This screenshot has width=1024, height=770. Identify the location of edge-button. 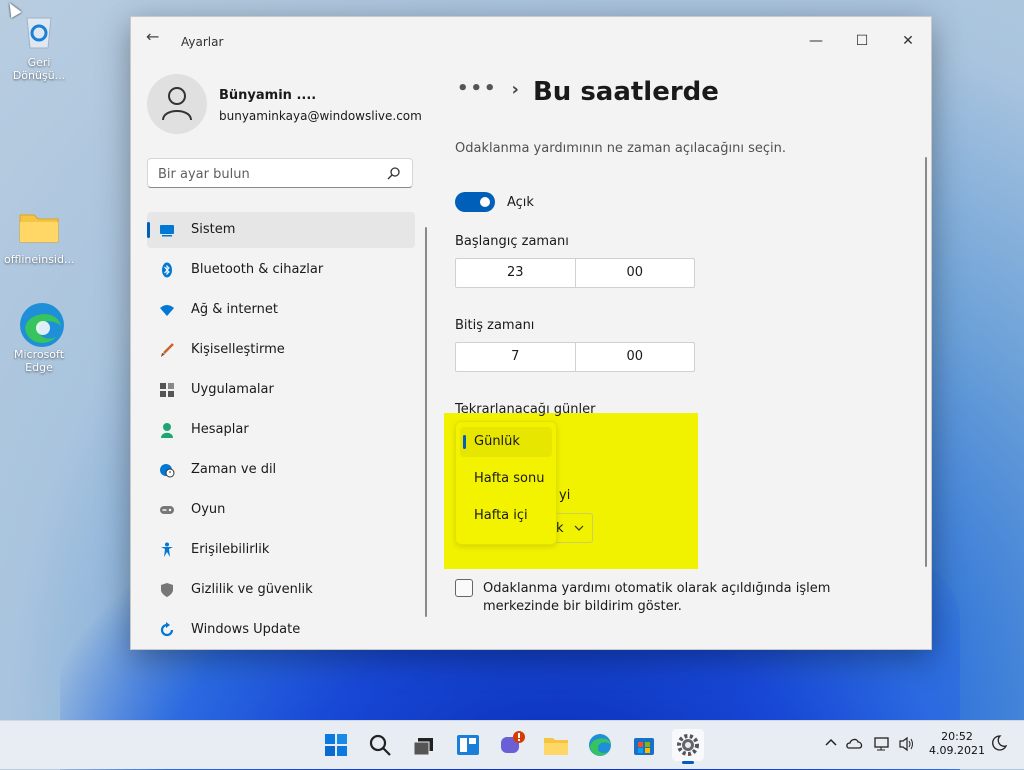
(600, 745).